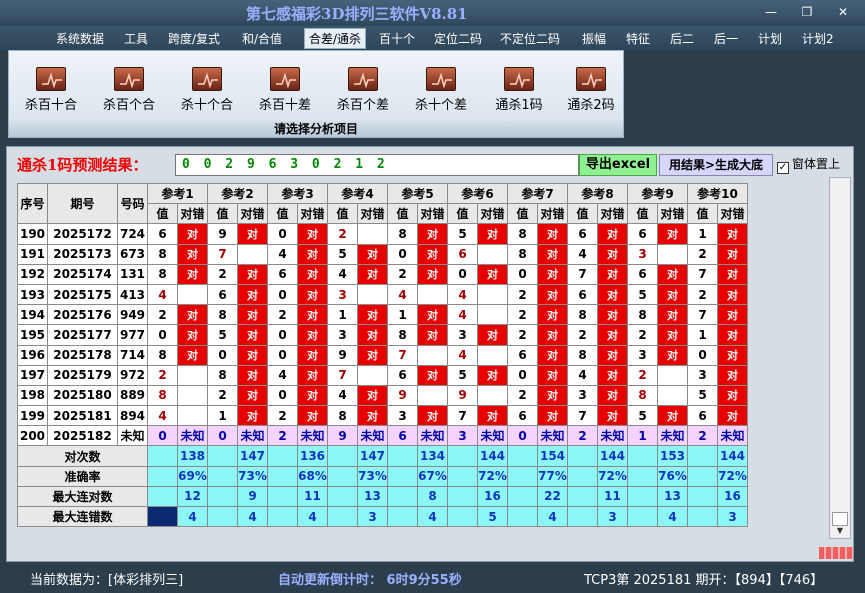 Image resolution: width=865 pixels, height=593 pixels. What do you see at coordinates (285, 90) in the screenshot?
I see `ribbon-button-3: 杀百十差` at bounding box center [285, 90].